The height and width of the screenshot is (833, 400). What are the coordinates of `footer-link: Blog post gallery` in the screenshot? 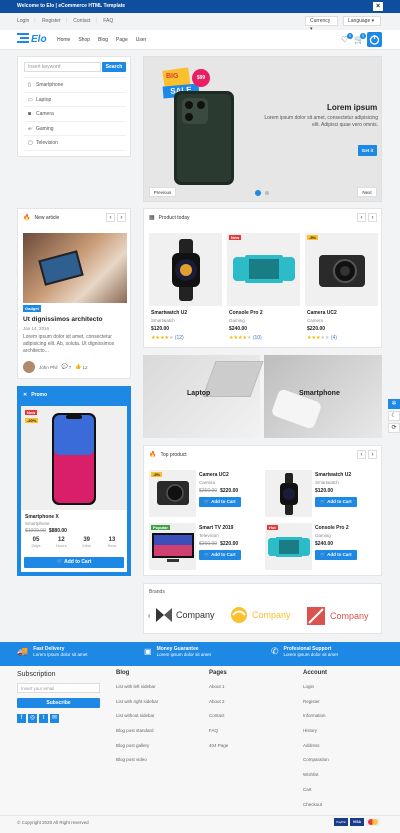 It's located at (156, 750).